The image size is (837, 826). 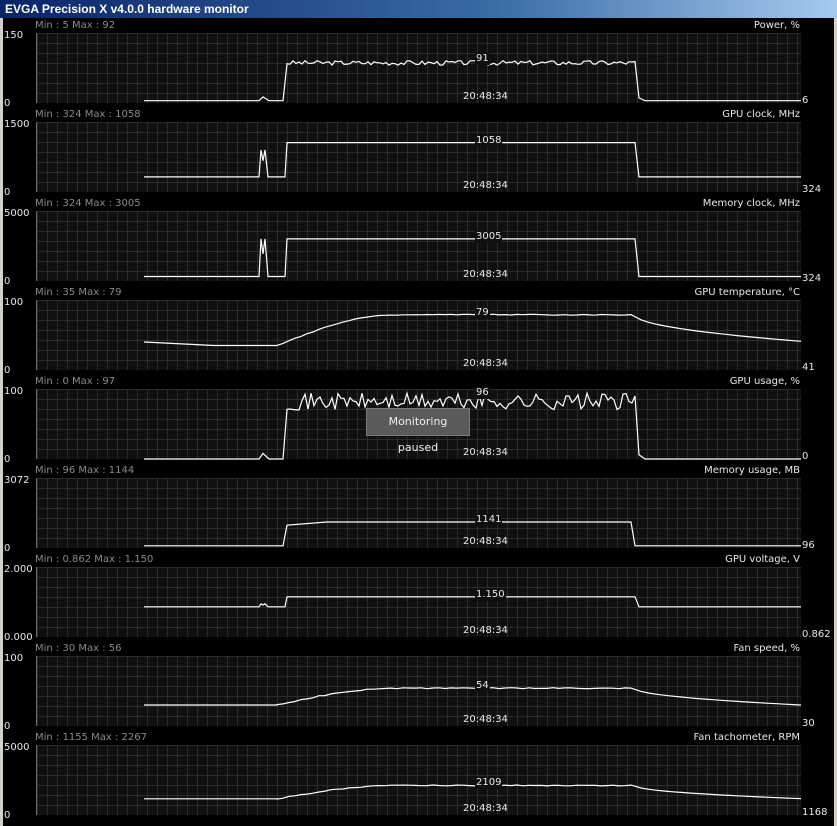 What do you see at coordinates (761, 114) in the screenshot?
I see `graph-title: GPU clock, MHz` at bounding box center [761, 114].